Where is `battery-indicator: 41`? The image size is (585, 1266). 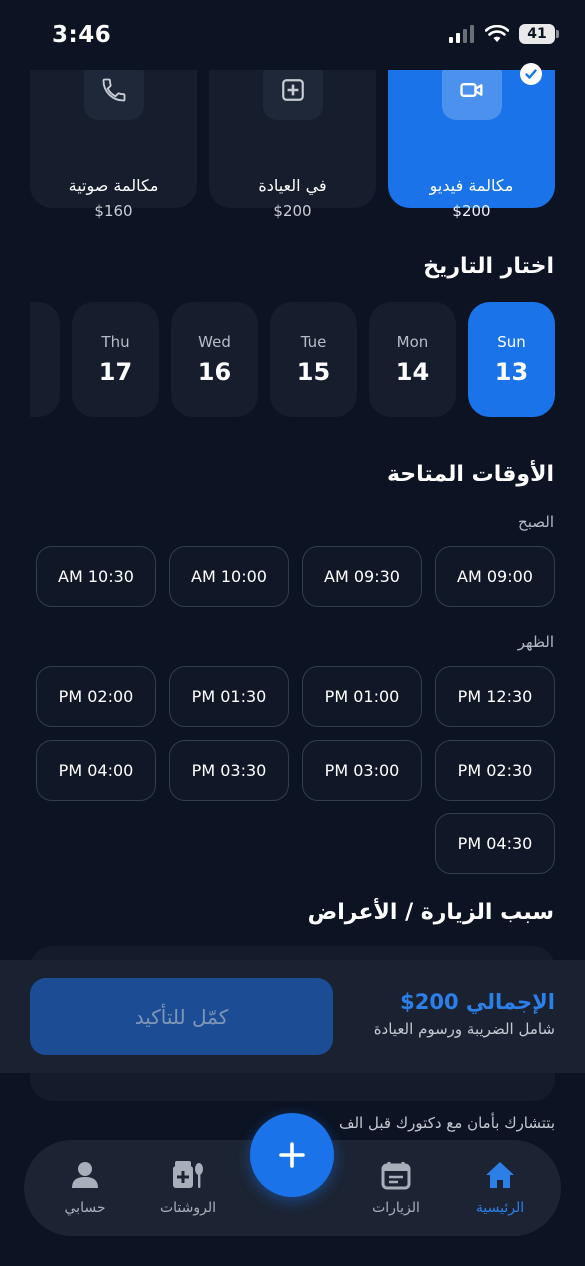
battery-indicator: 41 is located at coordinates (539, 34).